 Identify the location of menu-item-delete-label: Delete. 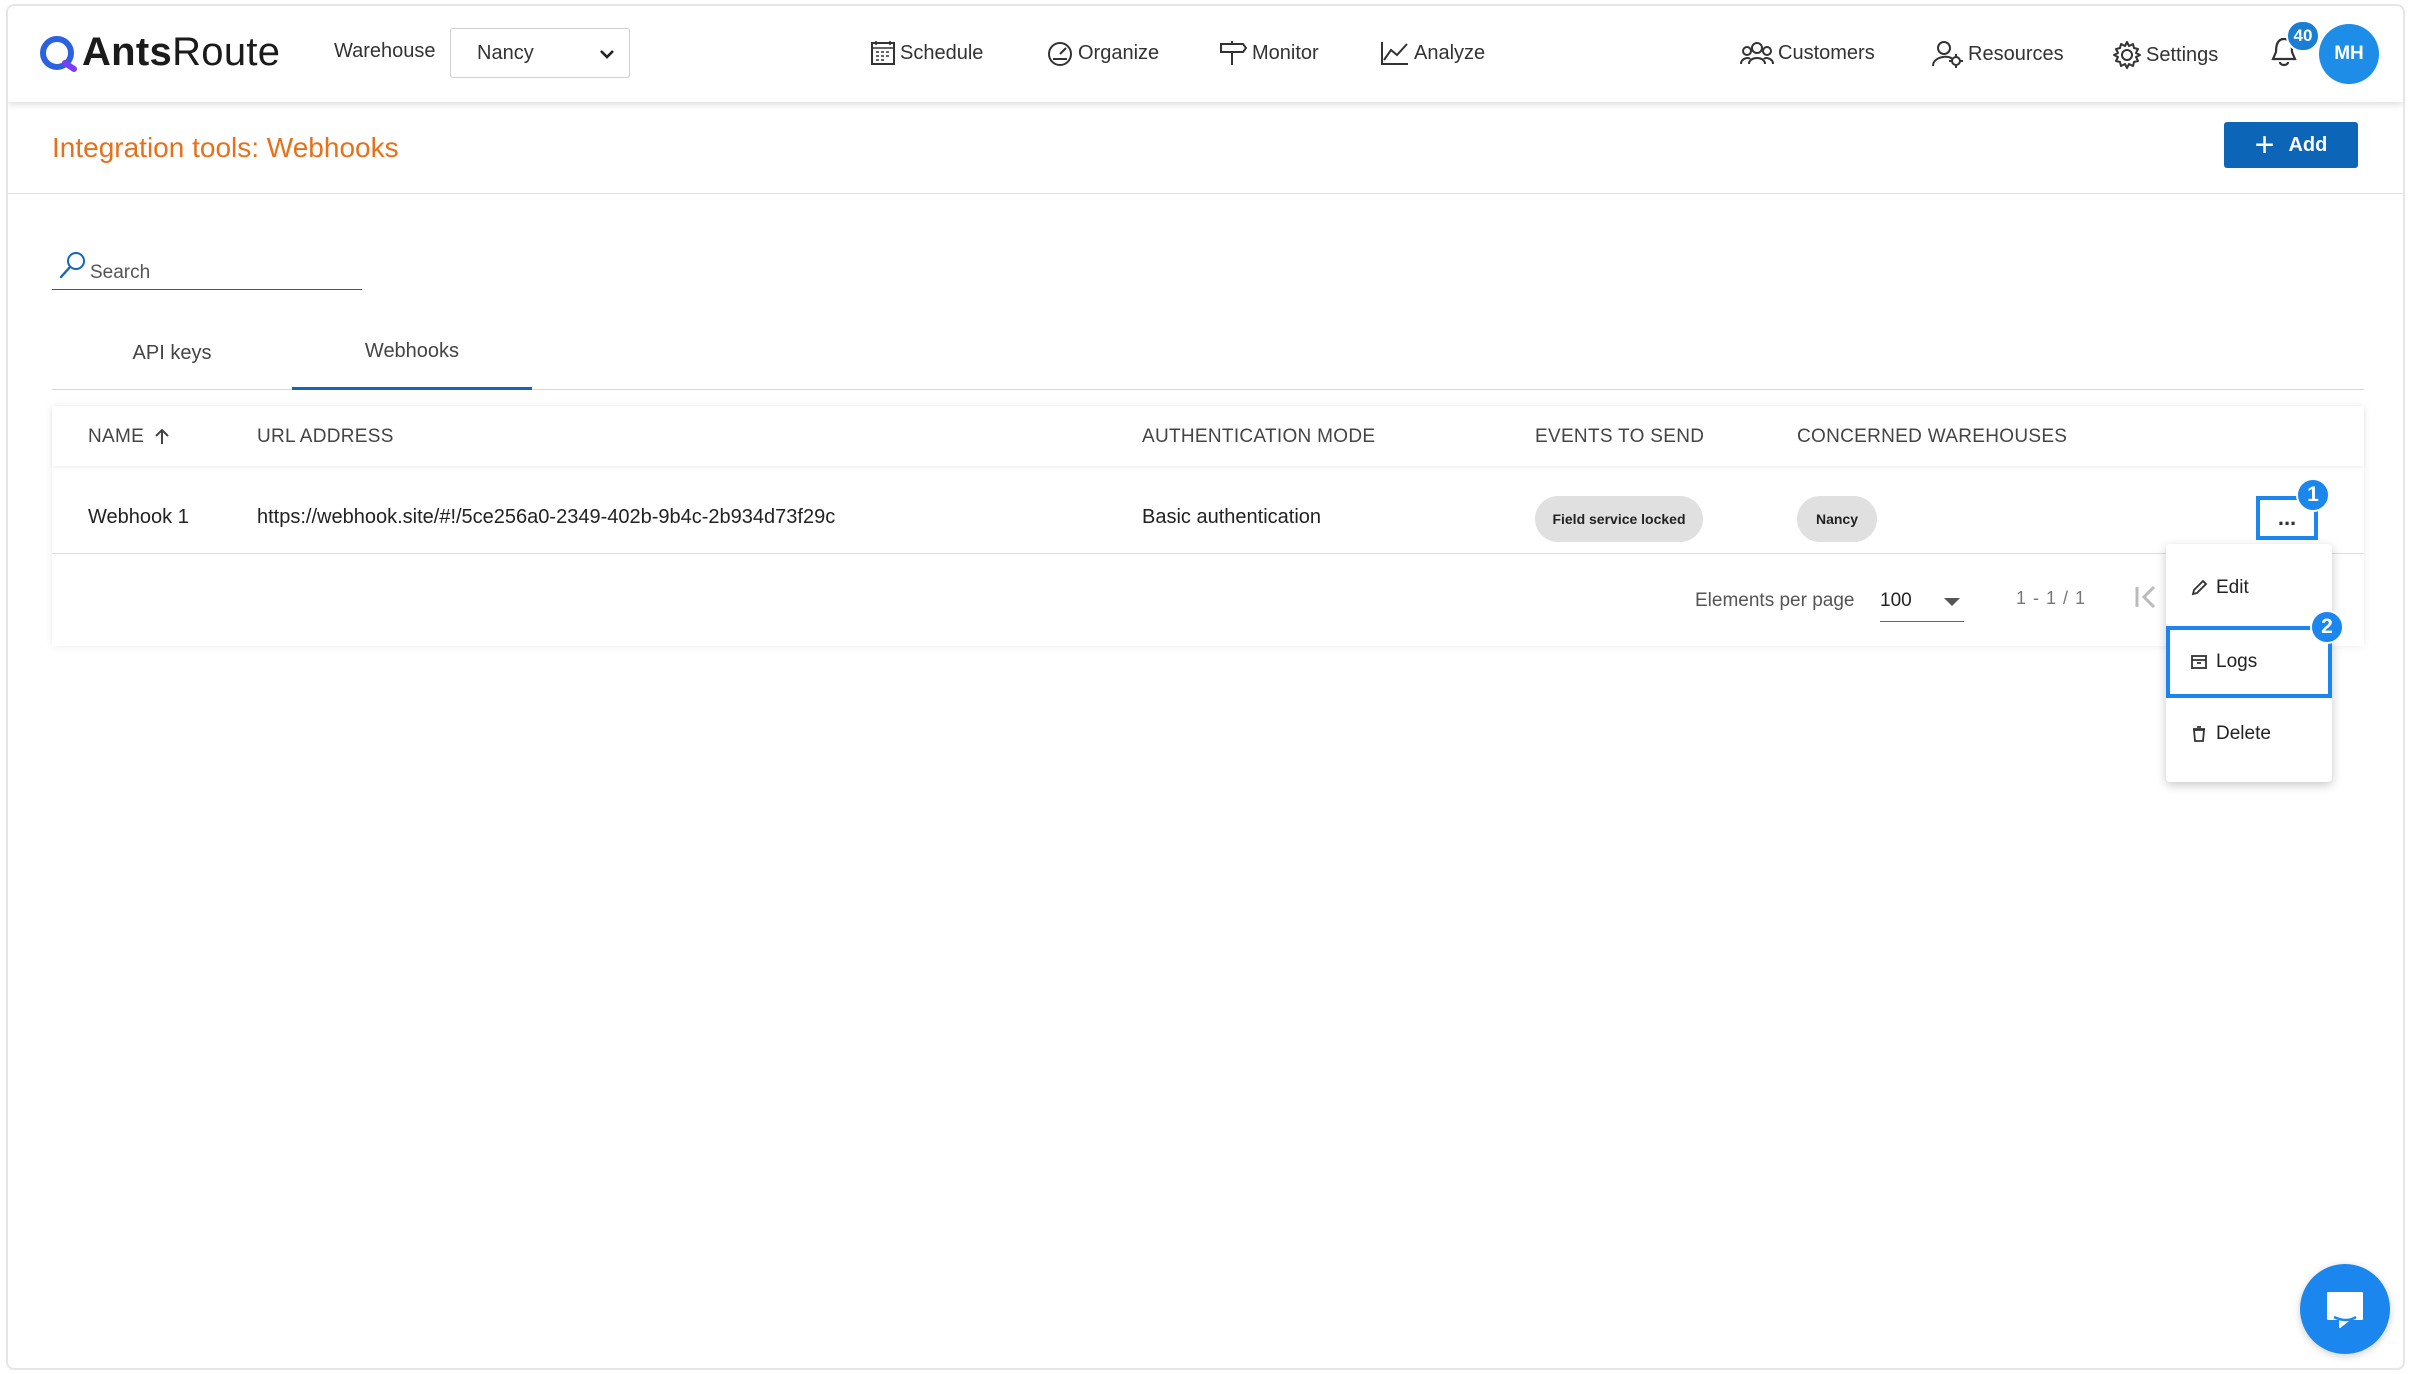
(2243, 733).